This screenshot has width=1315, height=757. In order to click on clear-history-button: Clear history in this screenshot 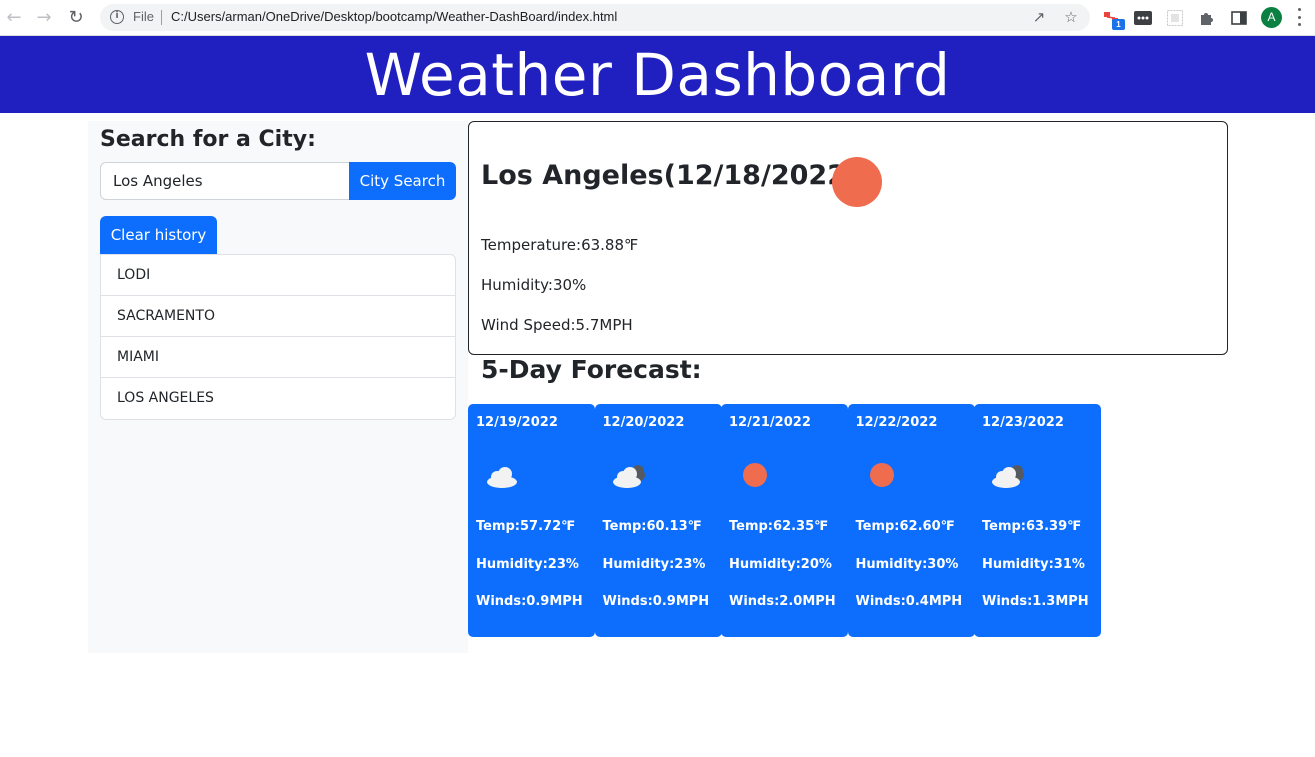, I will do `click(158, 235)`.